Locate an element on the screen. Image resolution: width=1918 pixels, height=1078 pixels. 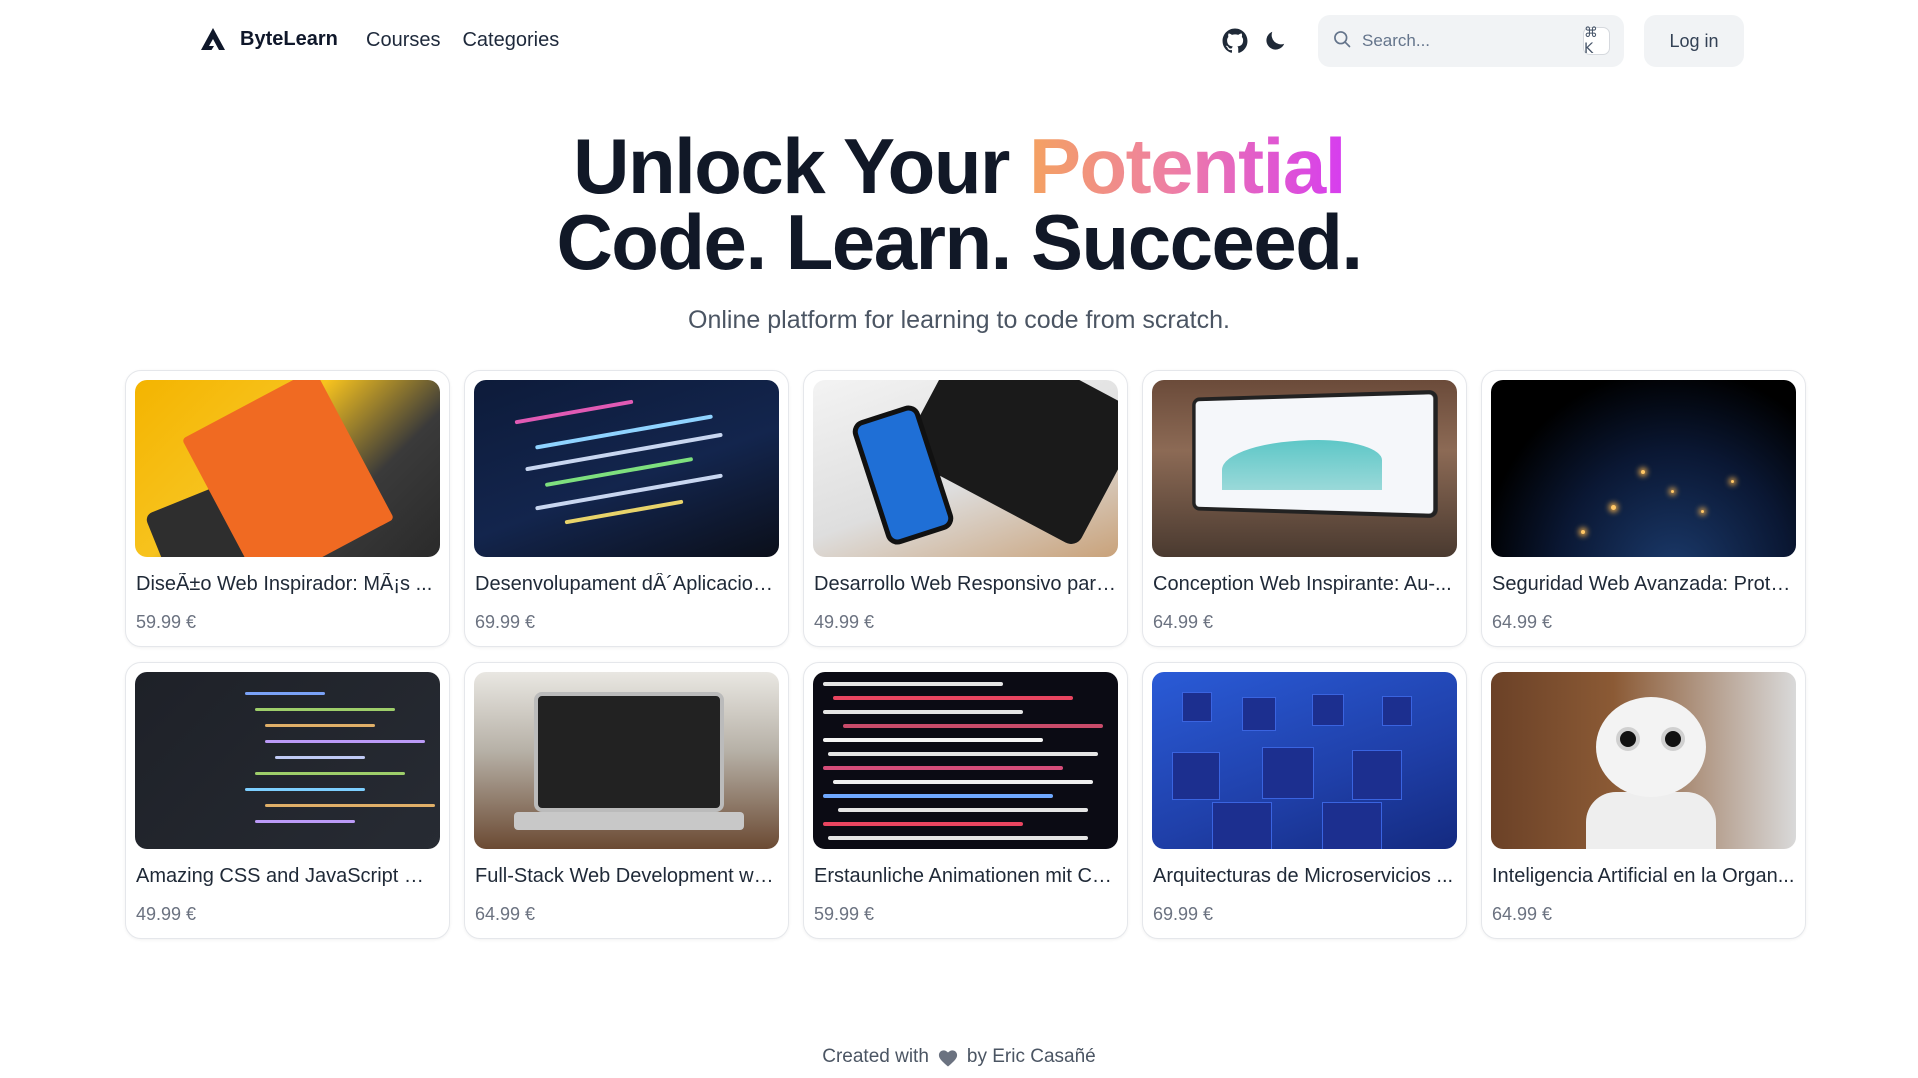
footer-prefix: Created with is located at coordinates (875, 1056).